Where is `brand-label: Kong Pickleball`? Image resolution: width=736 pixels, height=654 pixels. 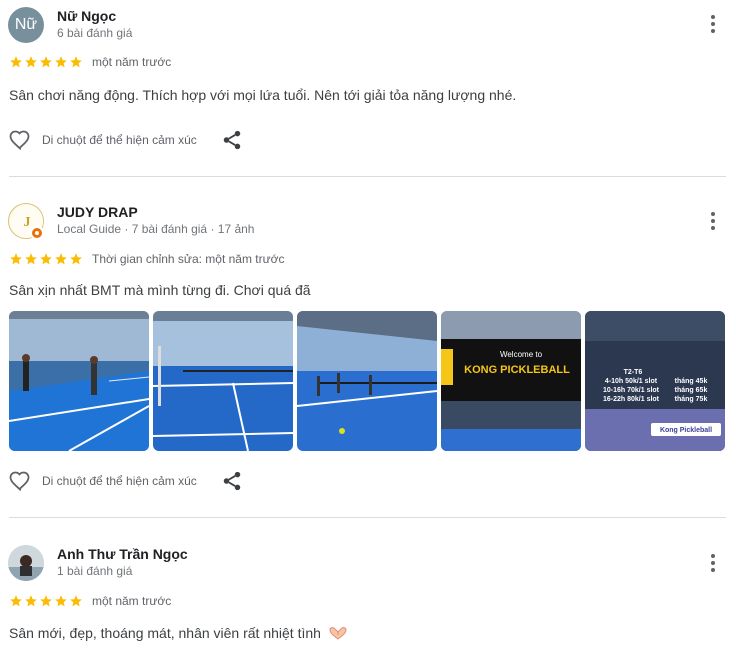 brand-label: Kong Pickleball is located at coordinates (686, 430).